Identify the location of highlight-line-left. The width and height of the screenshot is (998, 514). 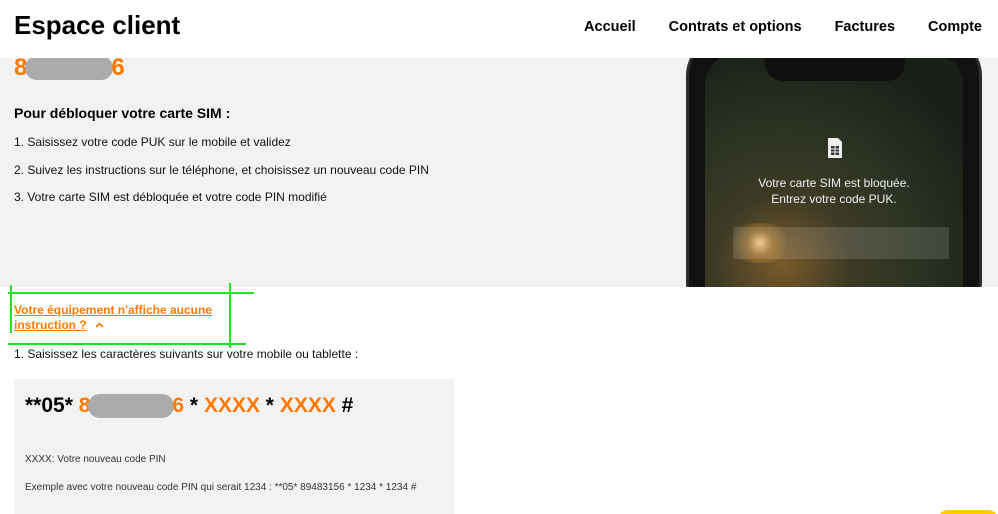
(11, 309).